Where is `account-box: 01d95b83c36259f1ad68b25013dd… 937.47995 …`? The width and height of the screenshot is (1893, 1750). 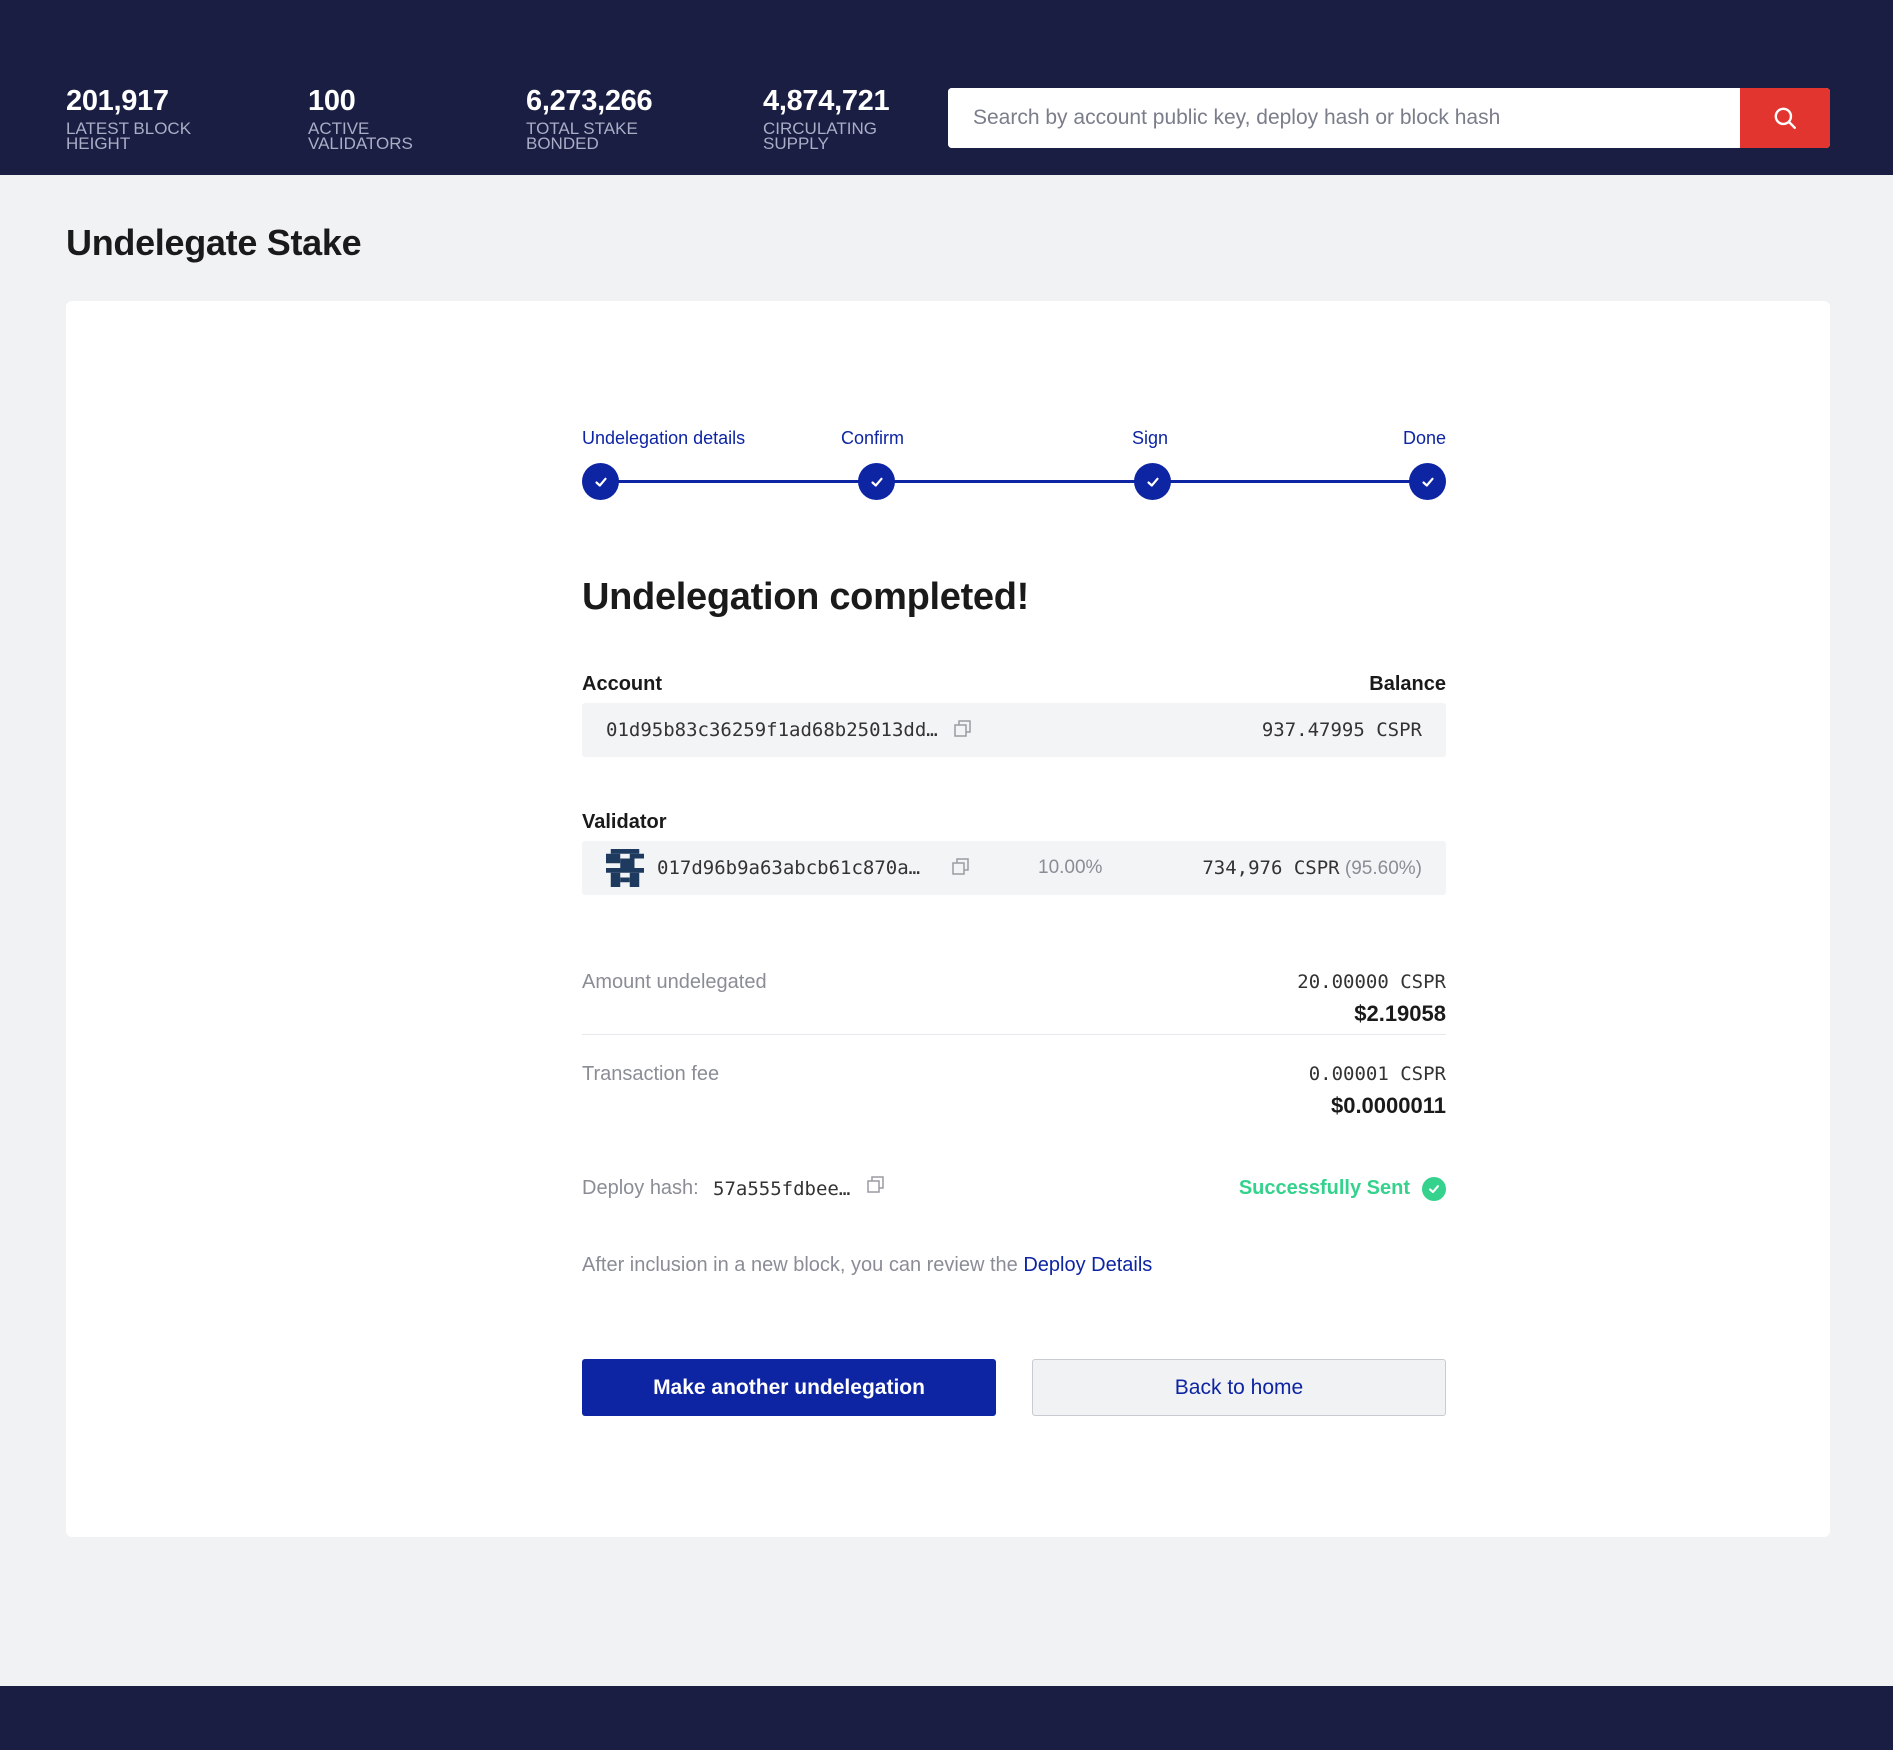
account-box: 01d95b83c36259f1ad68b25013dd… 937.47995 … is located at coordinates (1014, 730).